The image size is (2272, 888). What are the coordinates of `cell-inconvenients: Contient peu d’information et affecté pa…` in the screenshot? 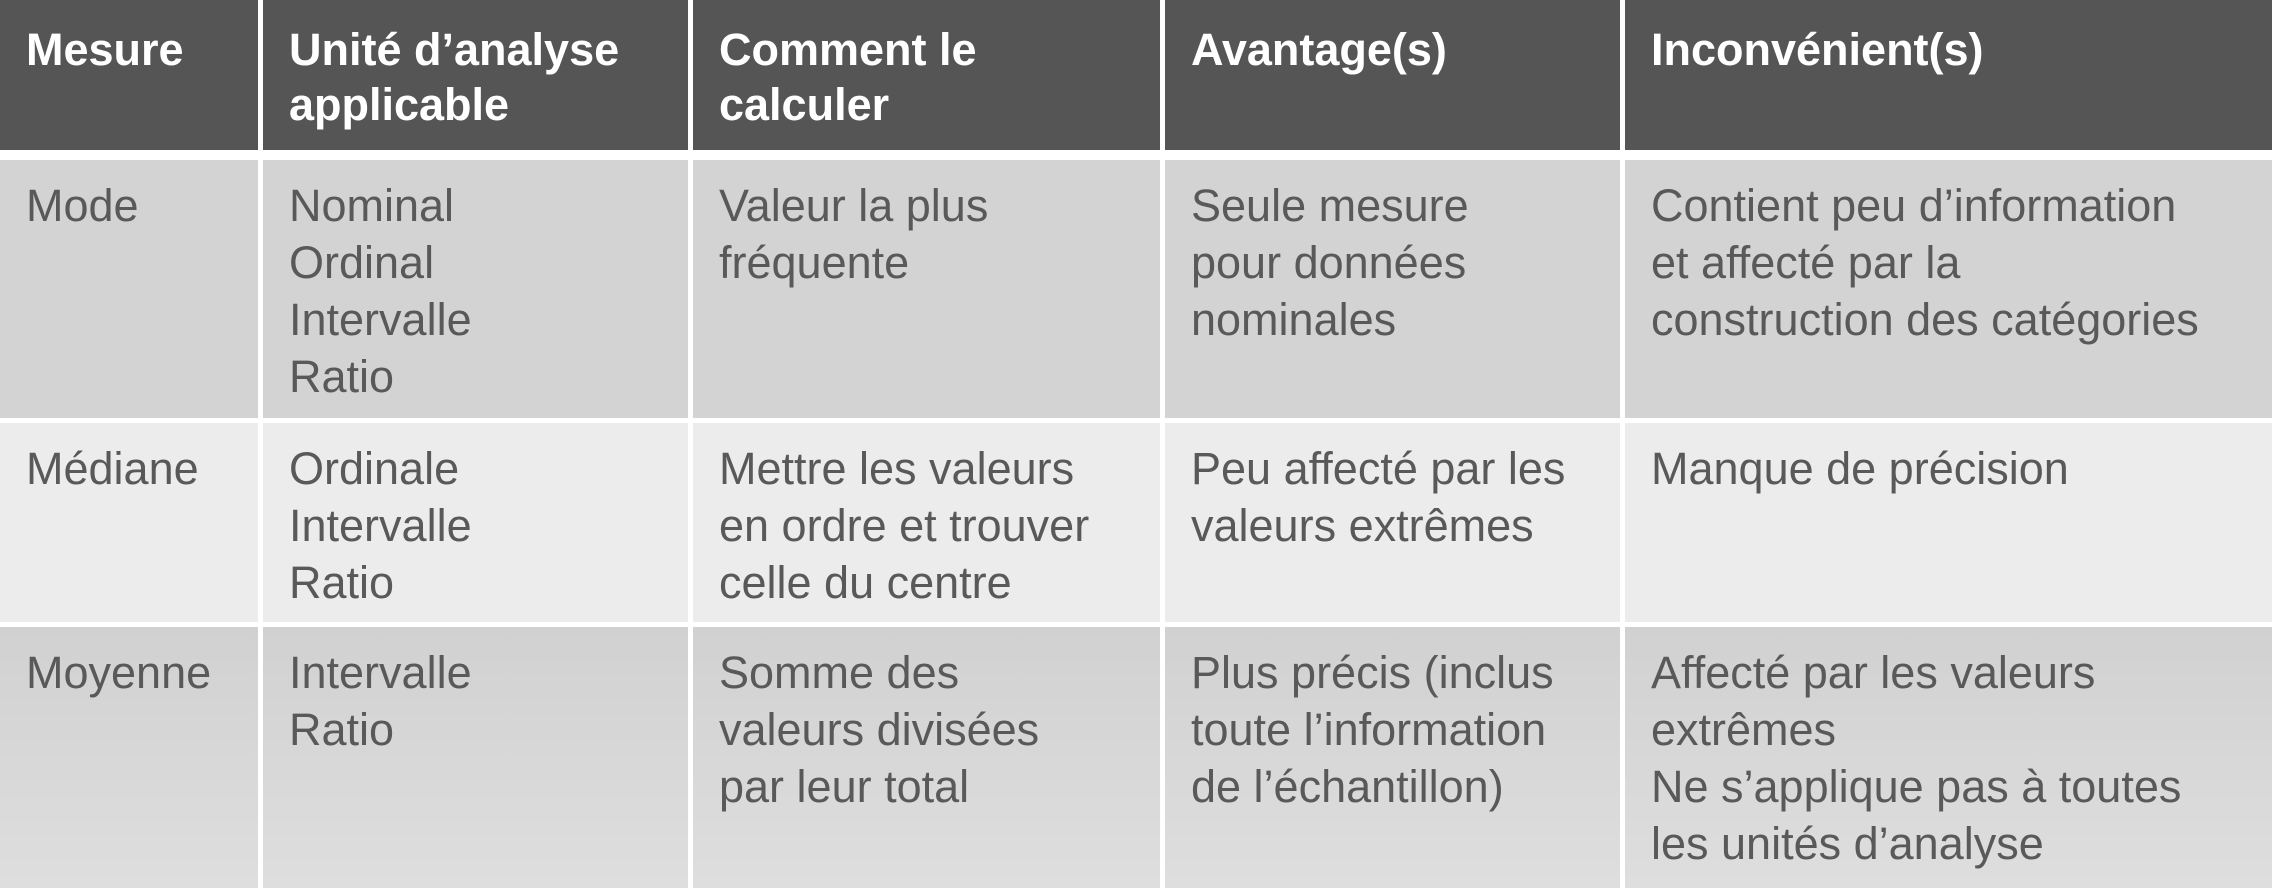 It's located at (1948, 292).